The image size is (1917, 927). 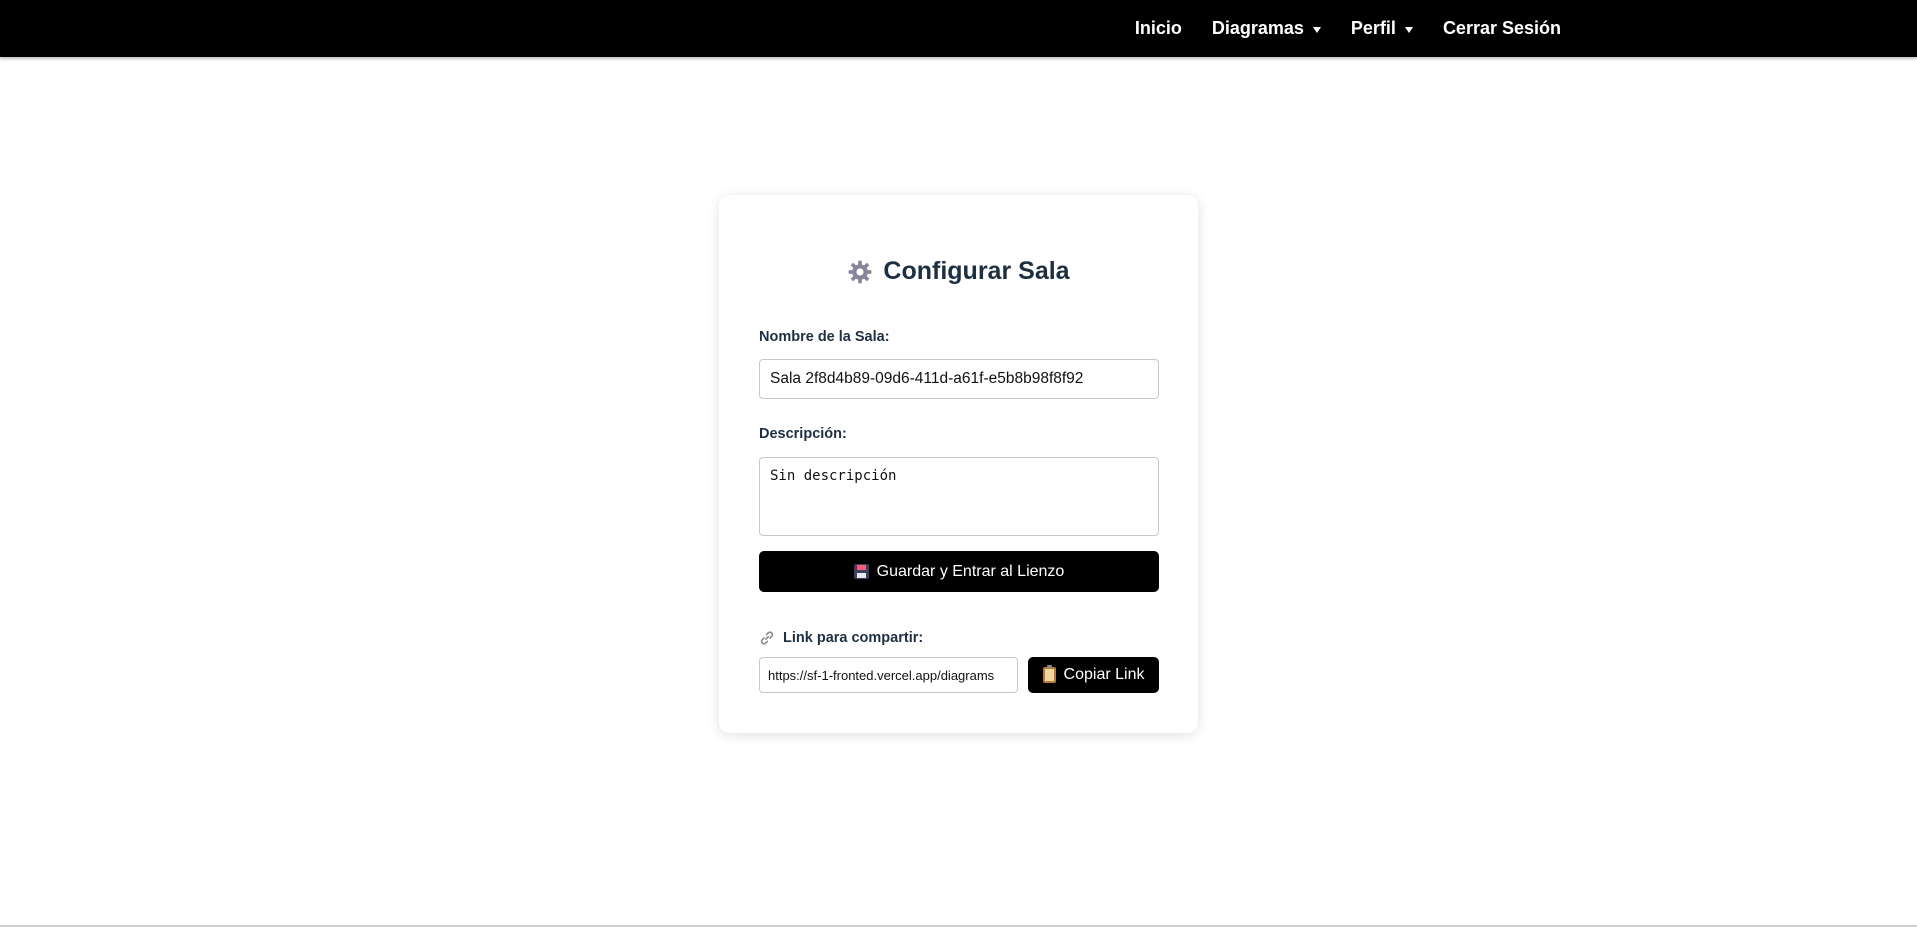 I want to click on share-link-label: Link para compartir:, so click(x=841, y=638).